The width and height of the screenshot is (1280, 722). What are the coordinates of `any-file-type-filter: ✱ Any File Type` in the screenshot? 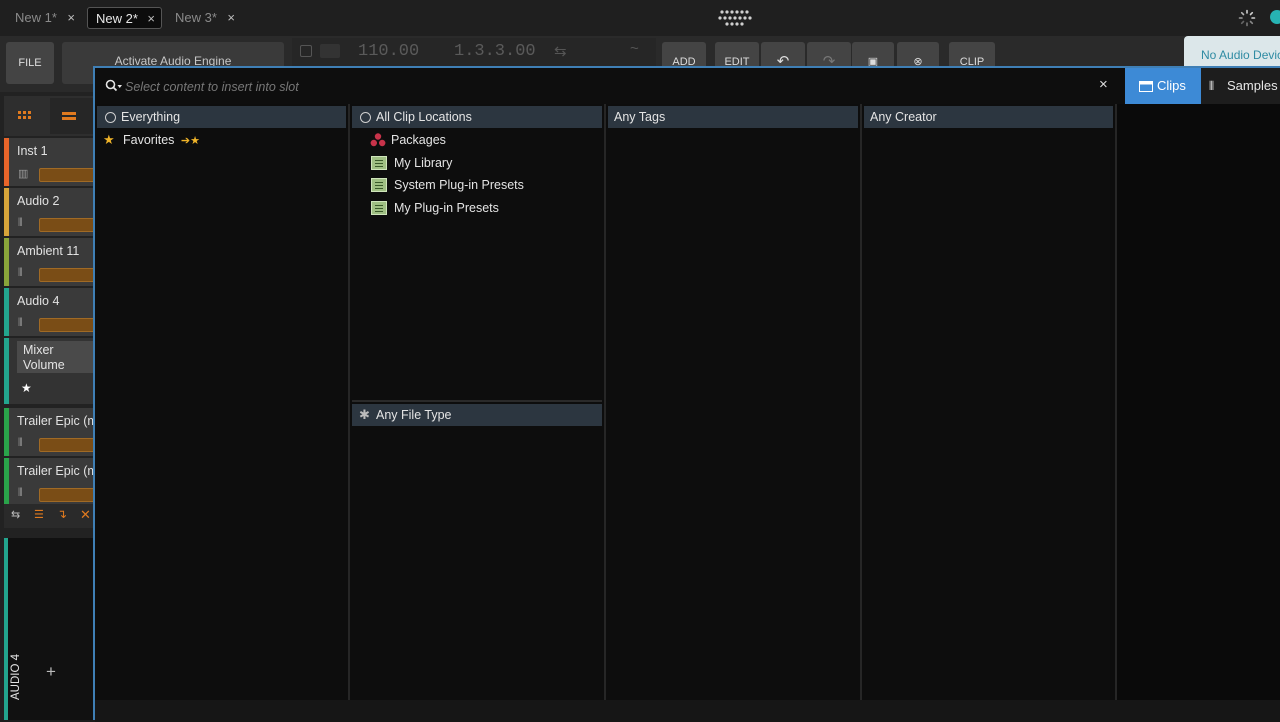 It's located at (477, 415).